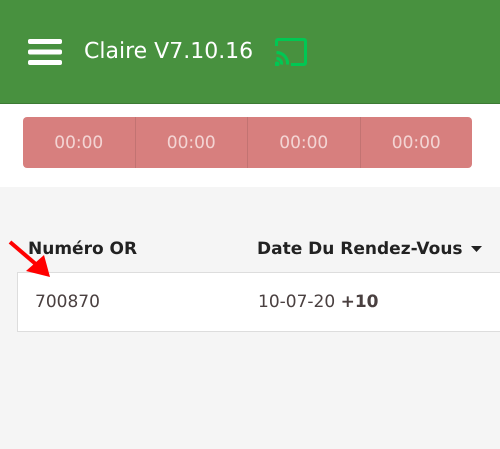 The height and width of the screenshot is (449, 500). I want to click on table-cell-text: 10-07-20 +10, so click(319, 302).